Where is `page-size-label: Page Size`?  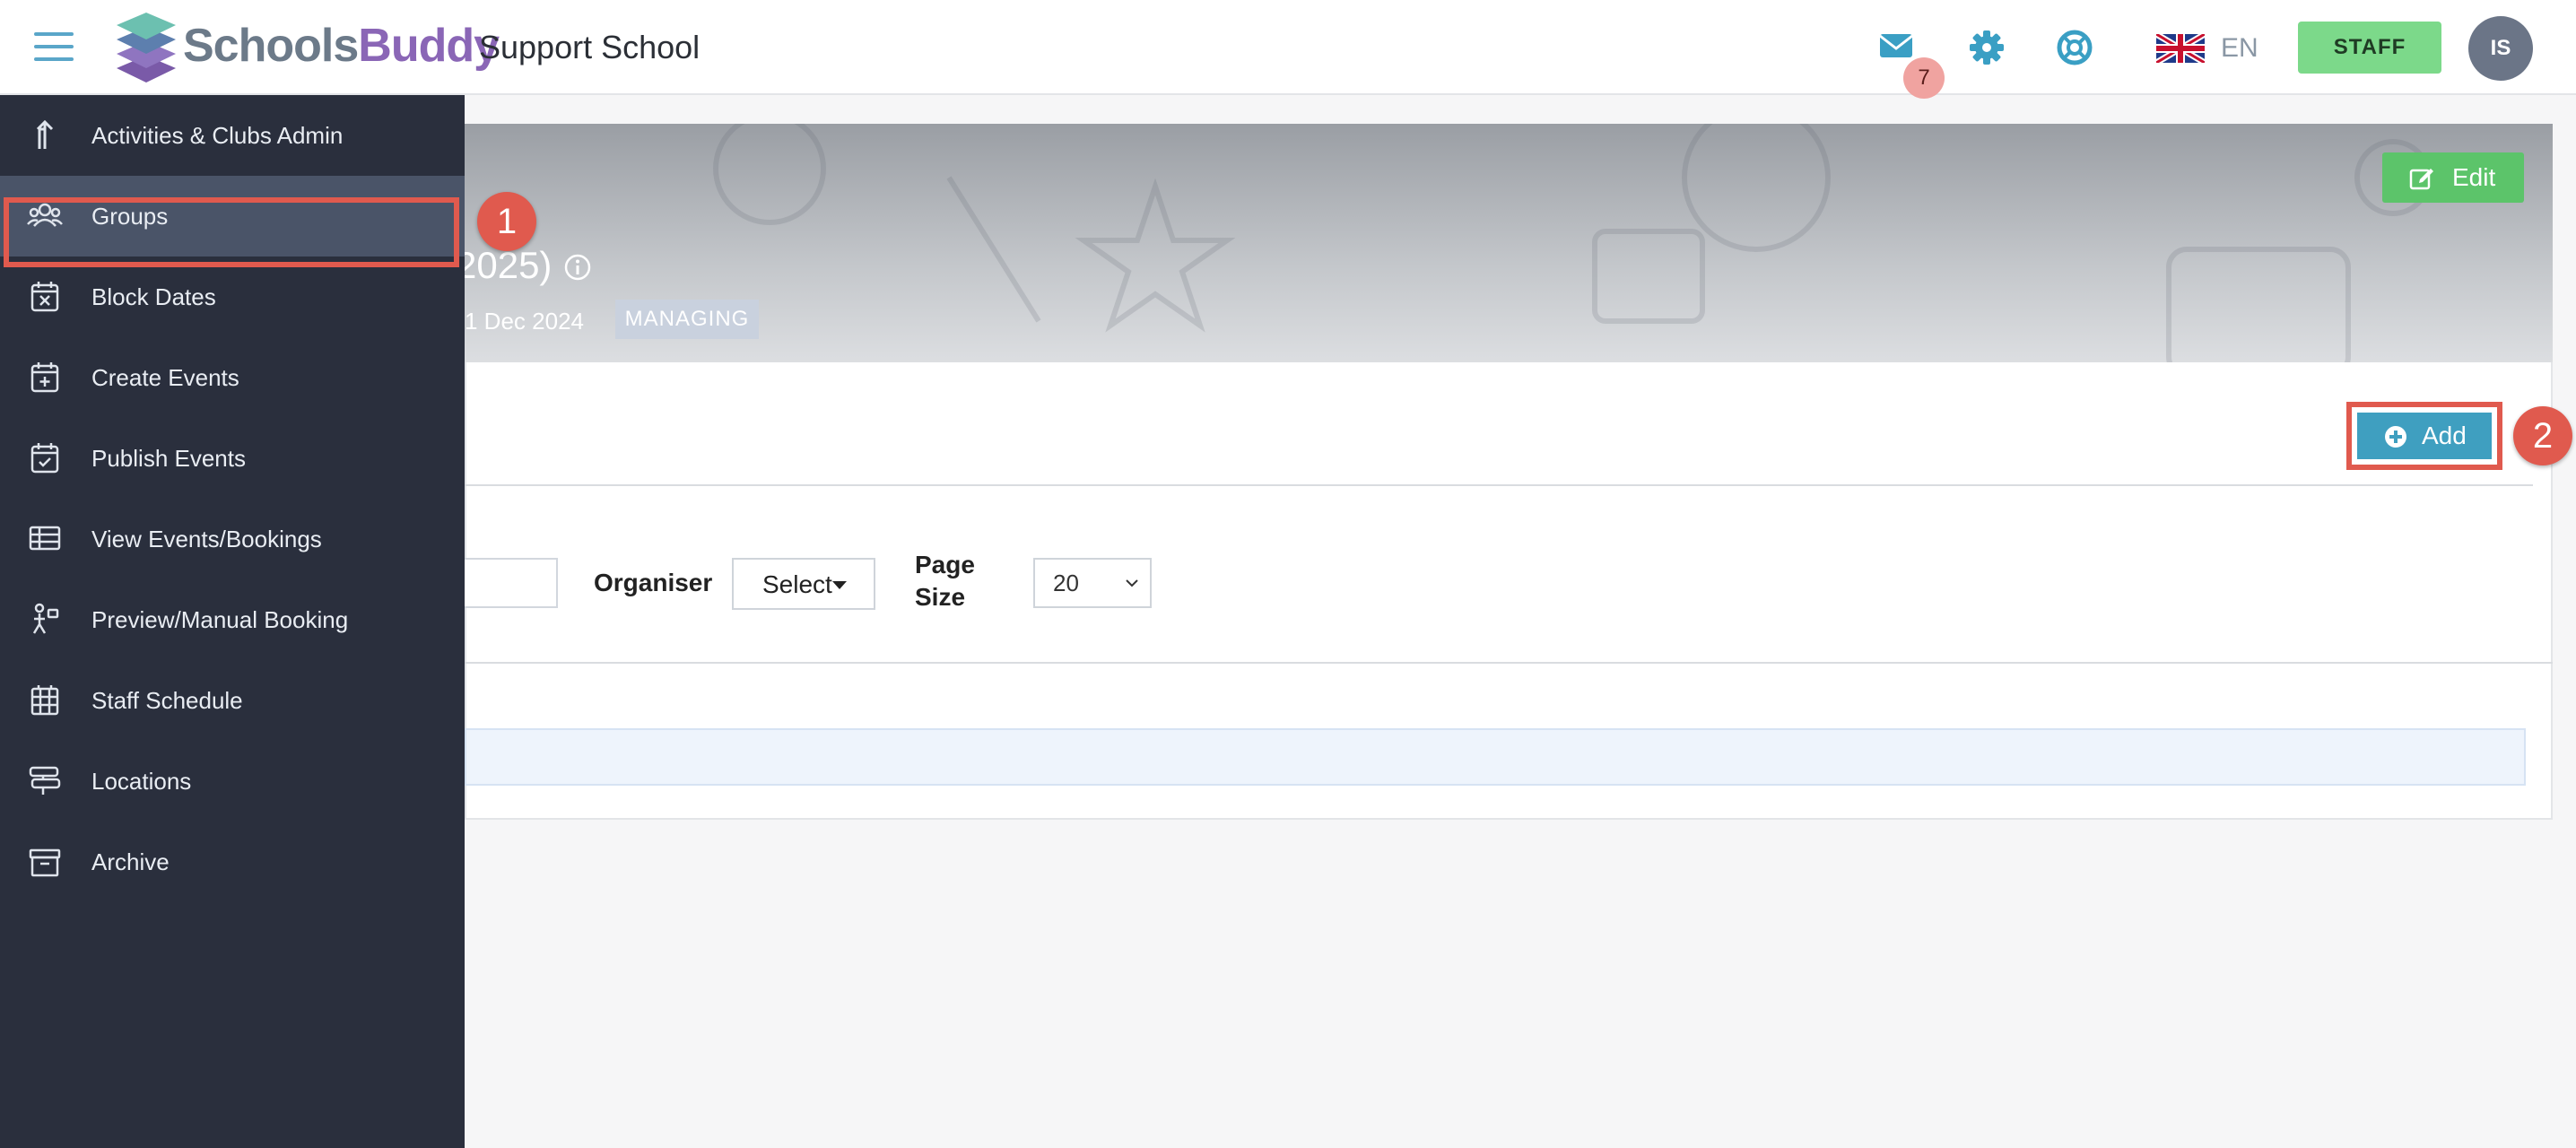 page-size-label: Page Size is located at coordinates (945, 581).